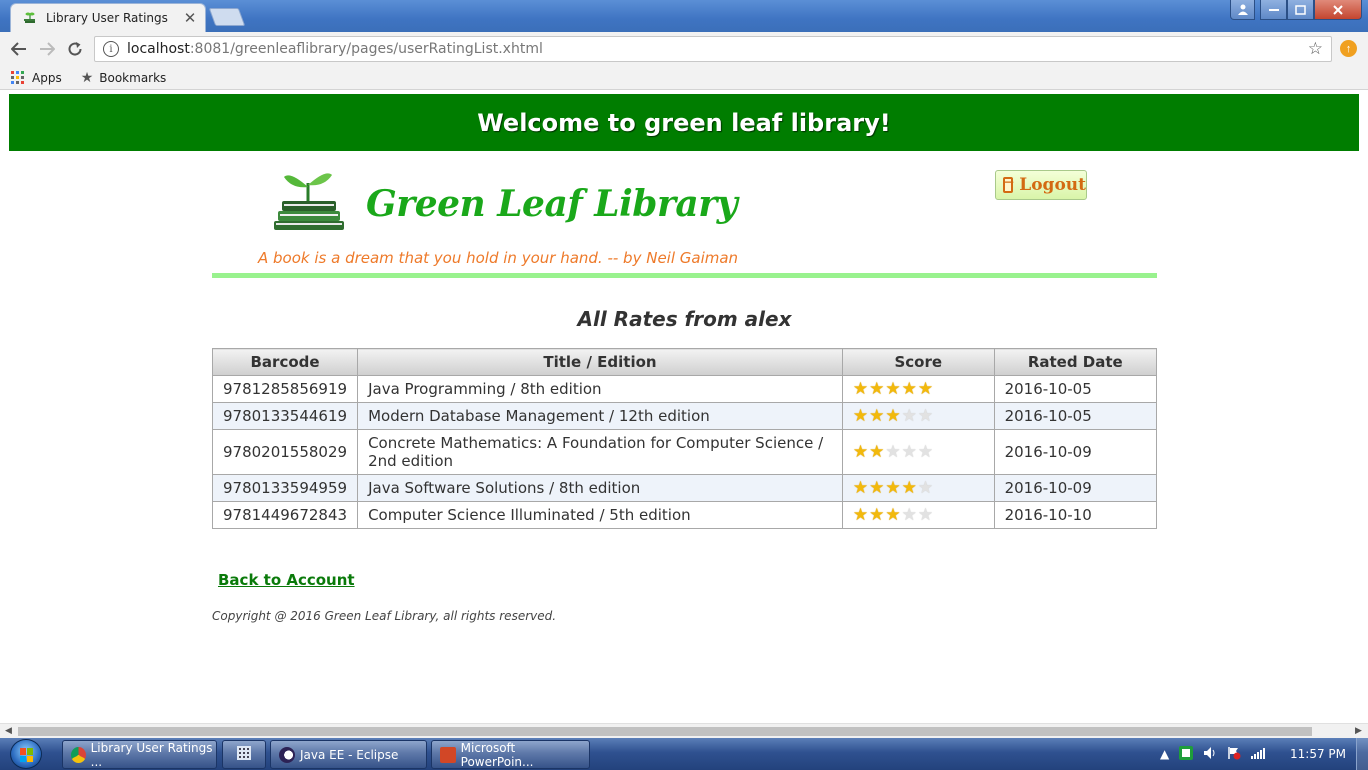 This screenshot has height=770, width=1368. What do you see at coordinates (1273, 10) in the screenshot?
I see `minimize-icon` at bounding box center [1273, 10].